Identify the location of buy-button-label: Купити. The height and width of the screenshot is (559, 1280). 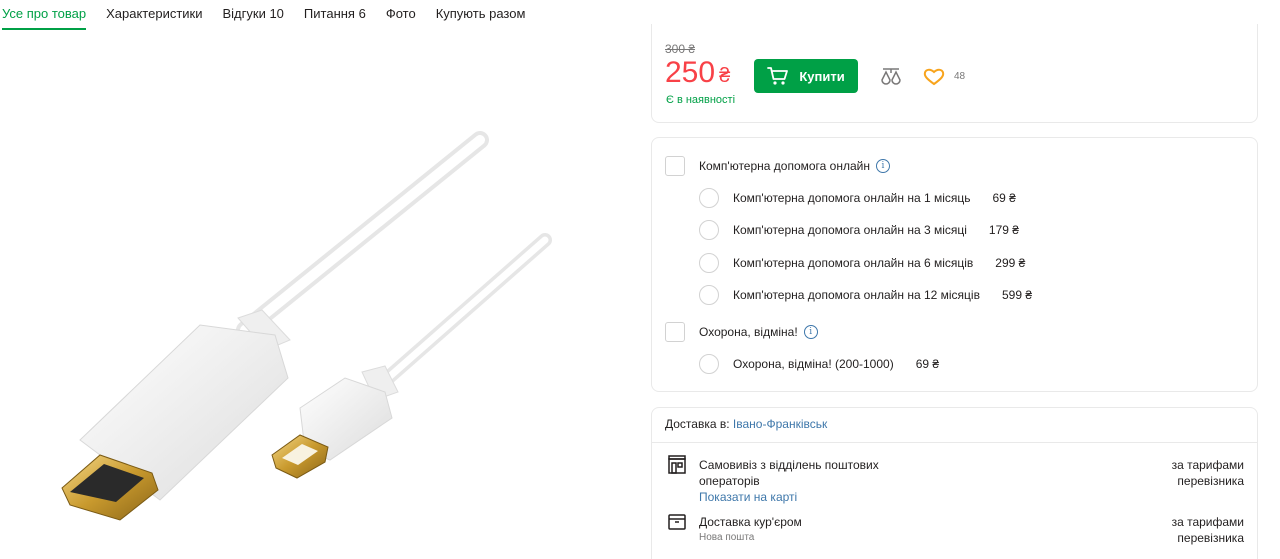
(822, 76).